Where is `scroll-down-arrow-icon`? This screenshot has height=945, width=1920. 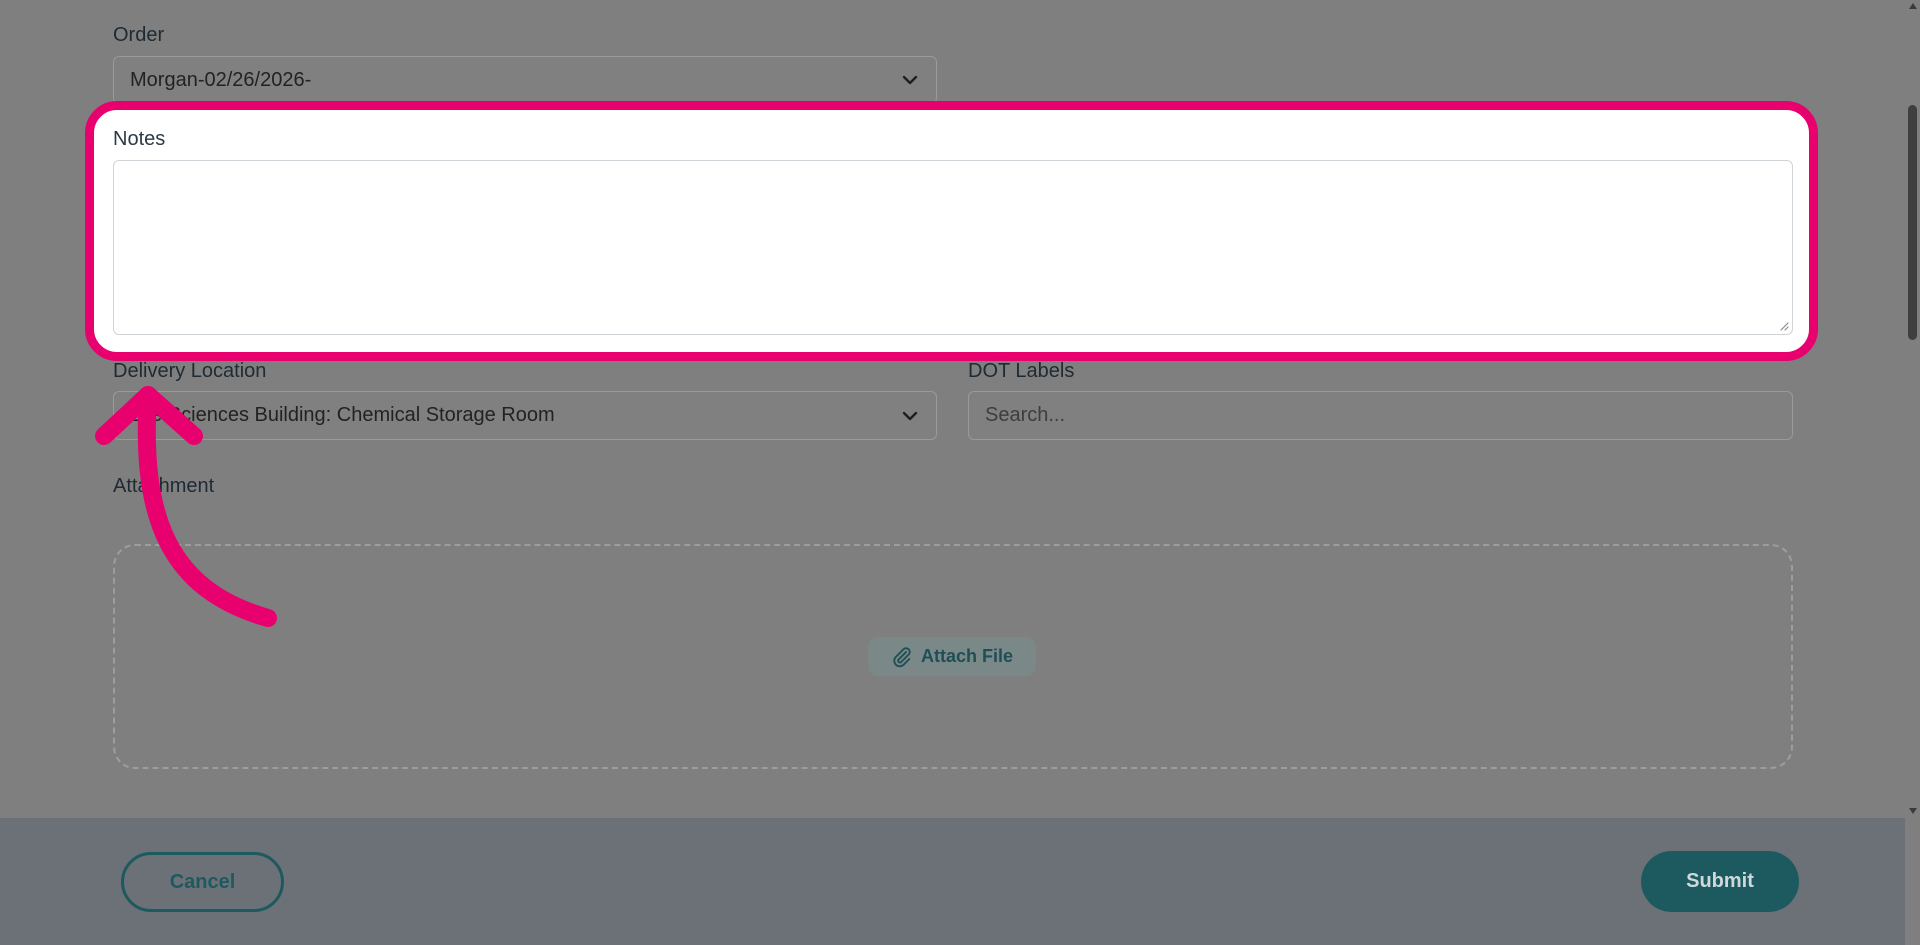 scroll-down-arrow-icon is located at coordinates (1913, 811).